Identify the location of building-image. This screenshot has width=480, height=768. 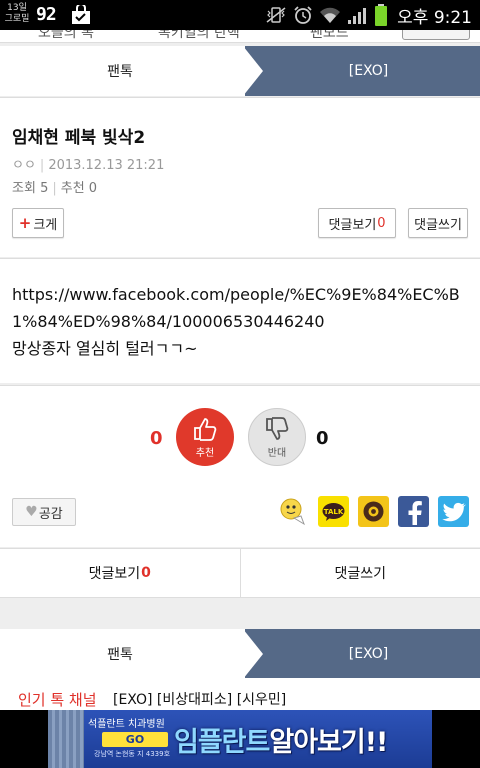
(66, 739).